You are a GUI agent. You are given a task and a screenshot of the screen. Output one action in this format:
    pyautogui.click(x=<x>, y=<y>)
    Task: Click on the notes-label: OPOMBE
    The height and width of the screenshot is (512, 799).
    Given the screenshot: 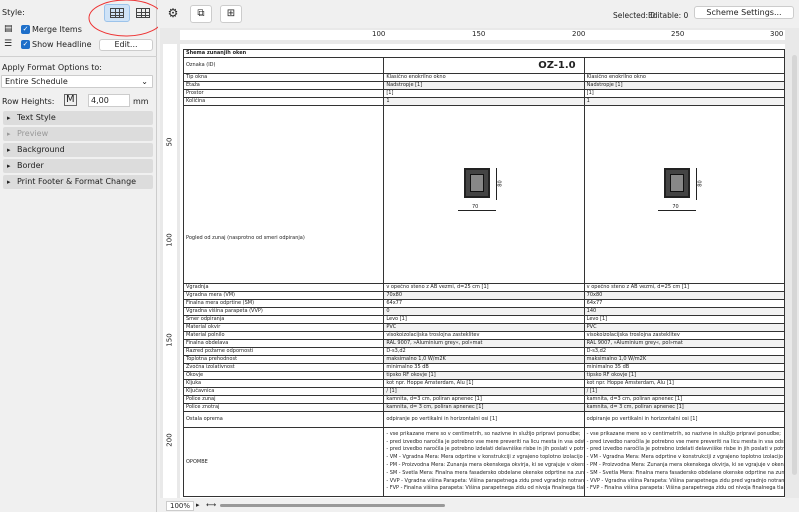 What is the action you would take?
    pyautogui.click(x=283, y=462)
    